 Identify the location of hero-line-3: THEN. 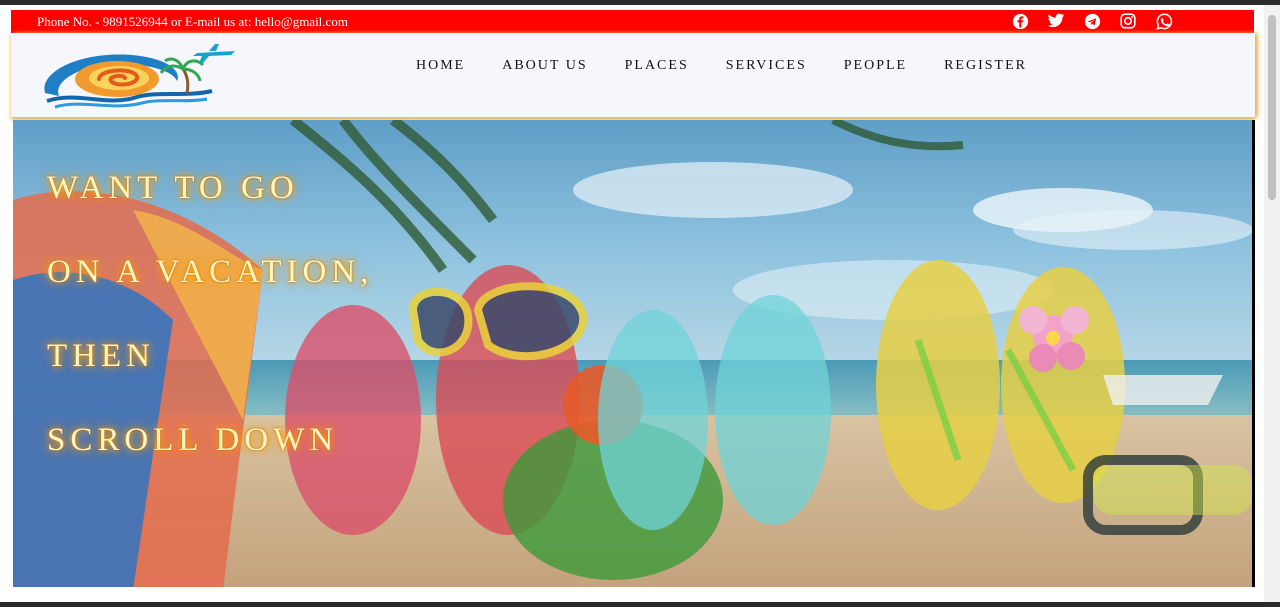
(101, 356).